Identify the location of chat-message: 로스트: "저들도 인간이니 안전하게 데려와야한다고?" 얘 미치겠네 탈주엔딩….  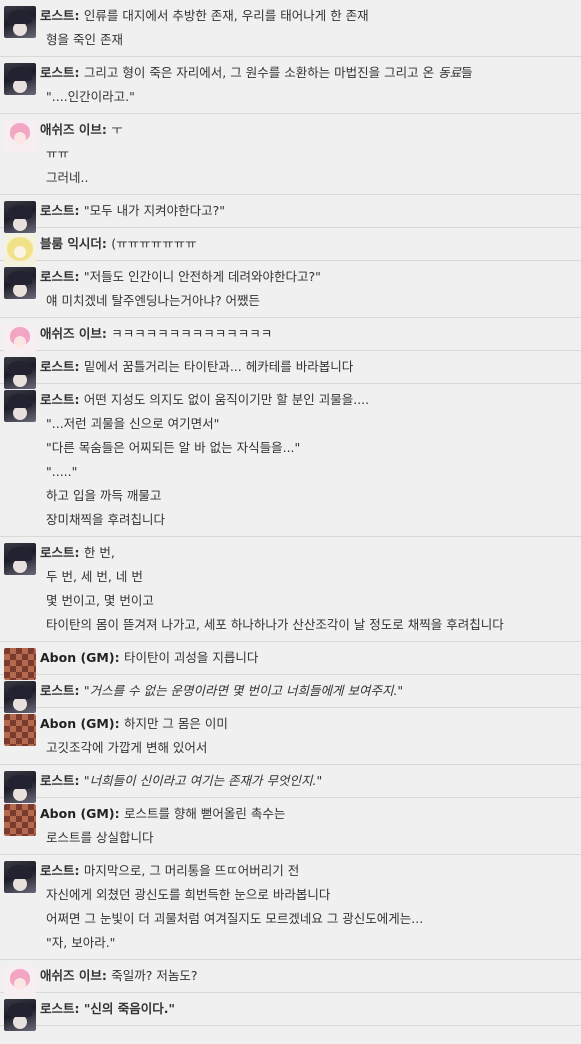
(290, 289).